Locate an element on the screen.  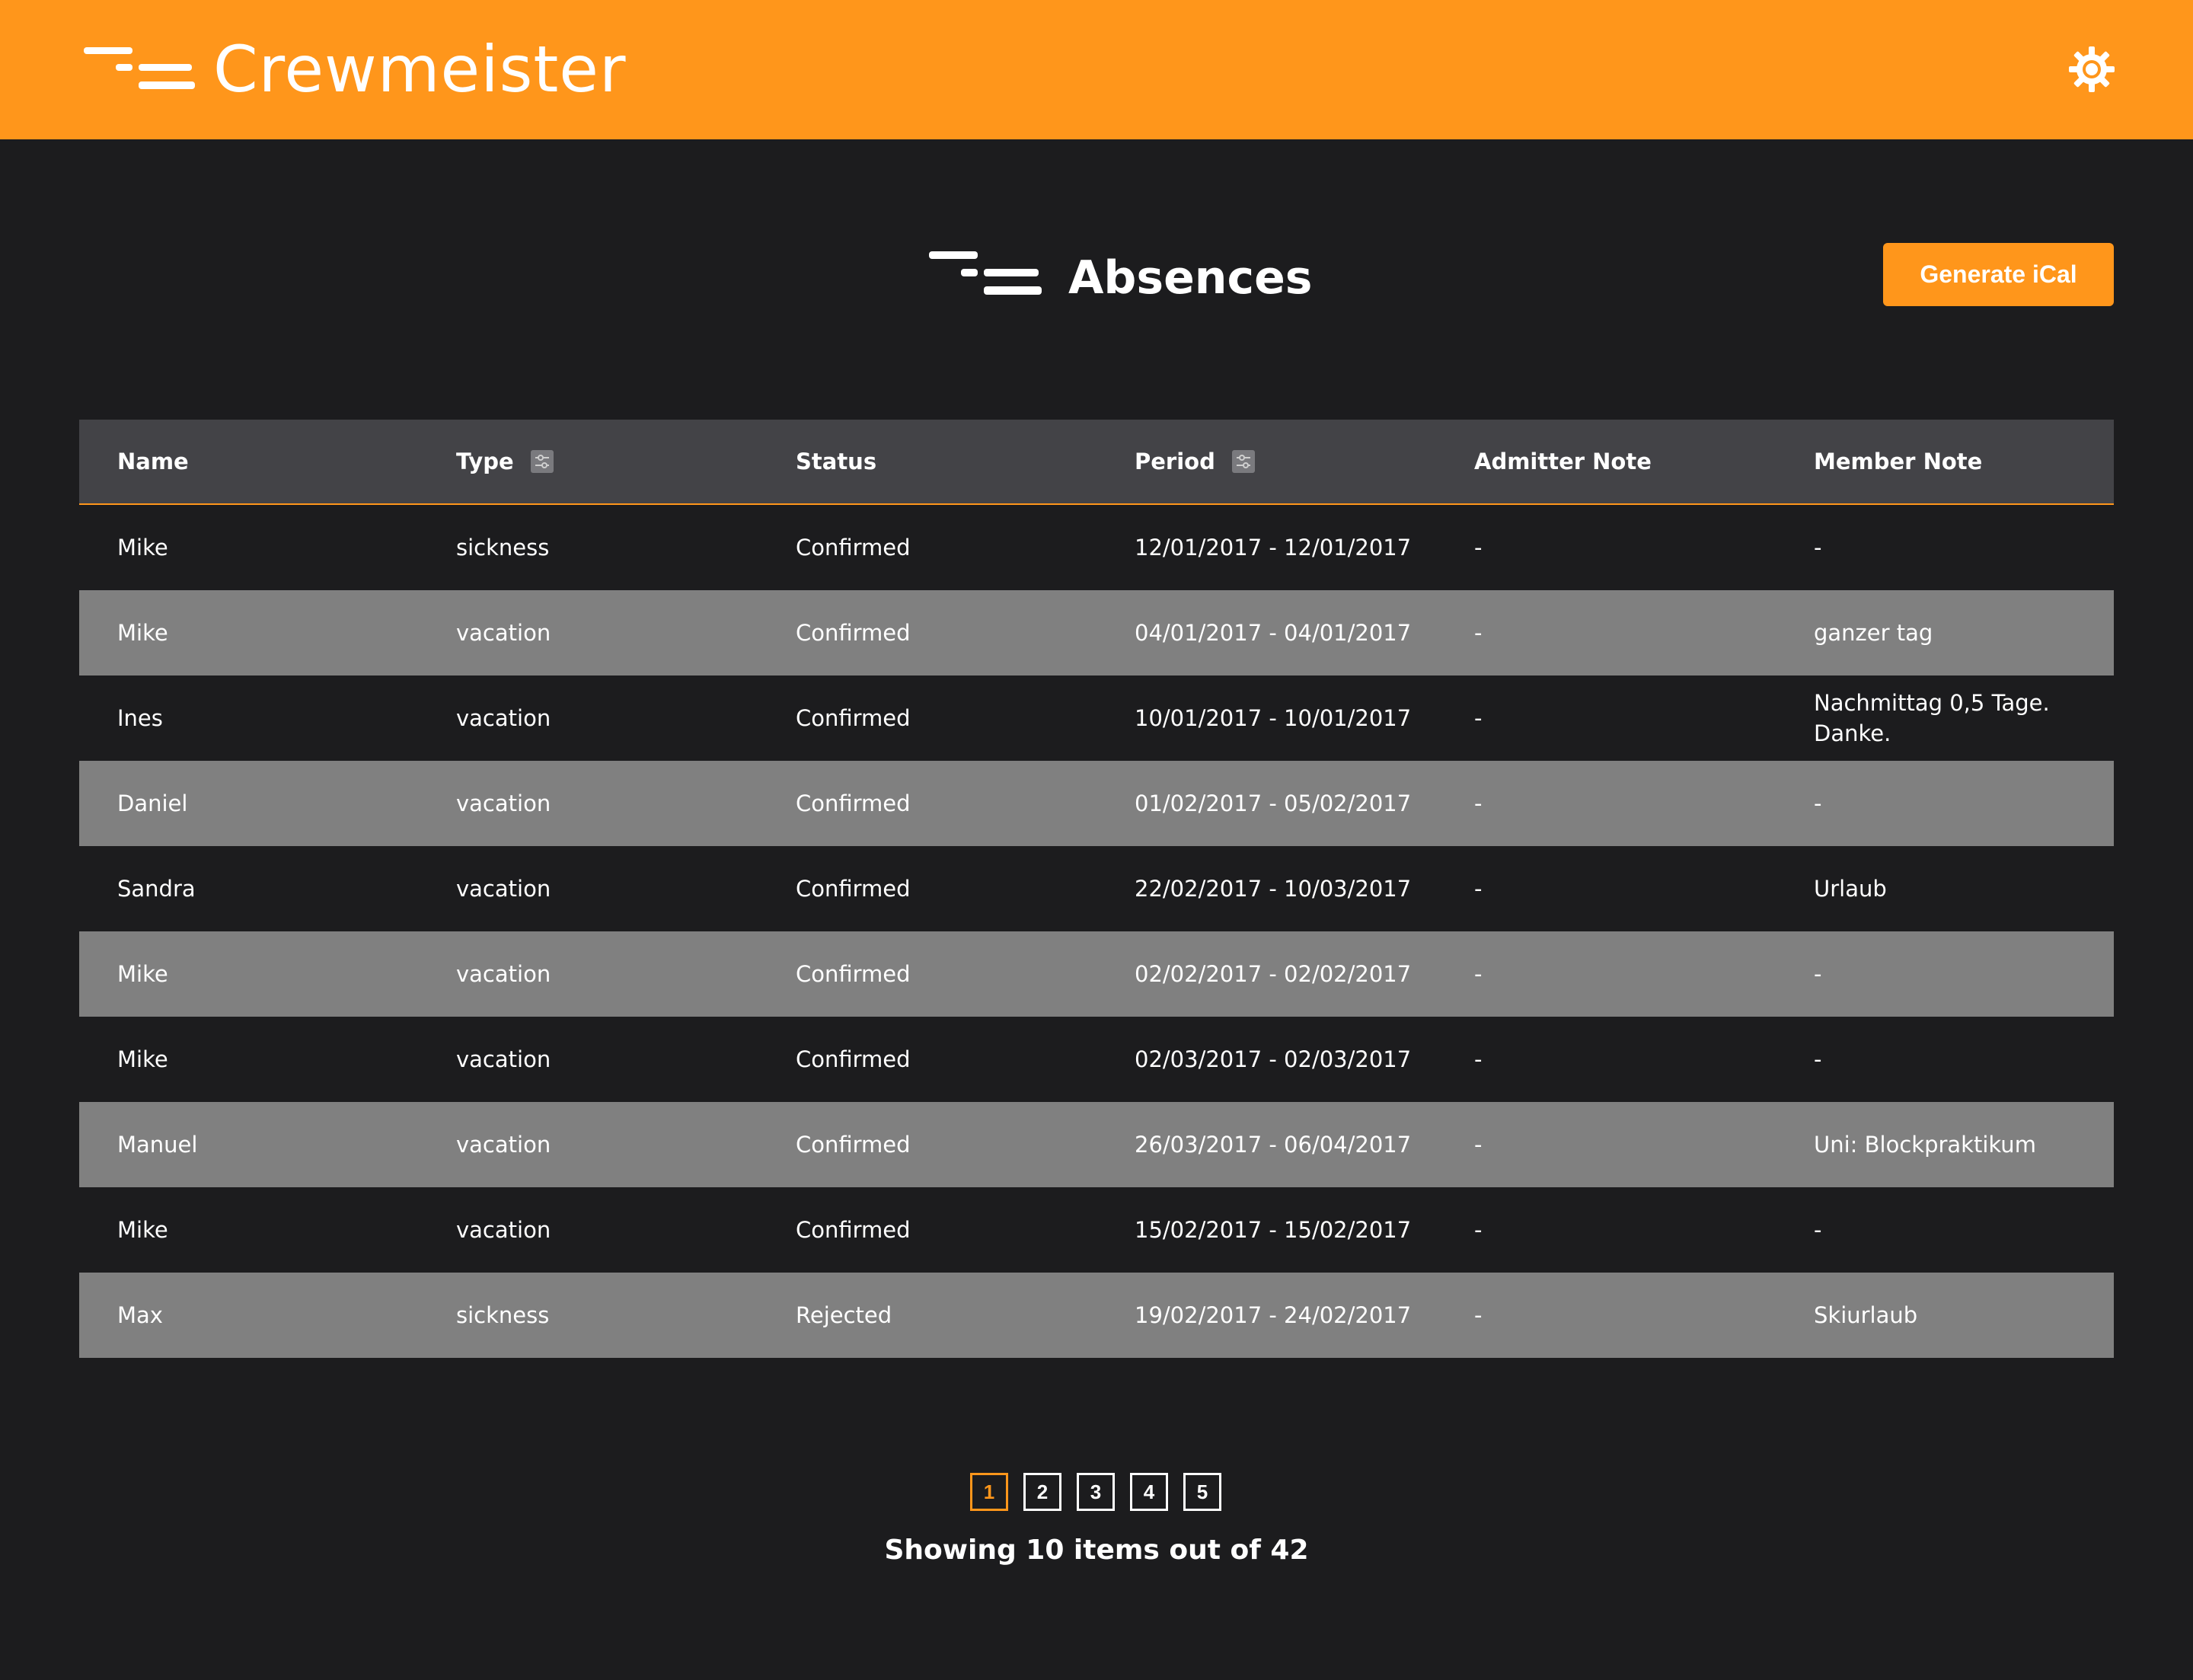
page-button-1: 1 is located at coordinates (989, 1492).